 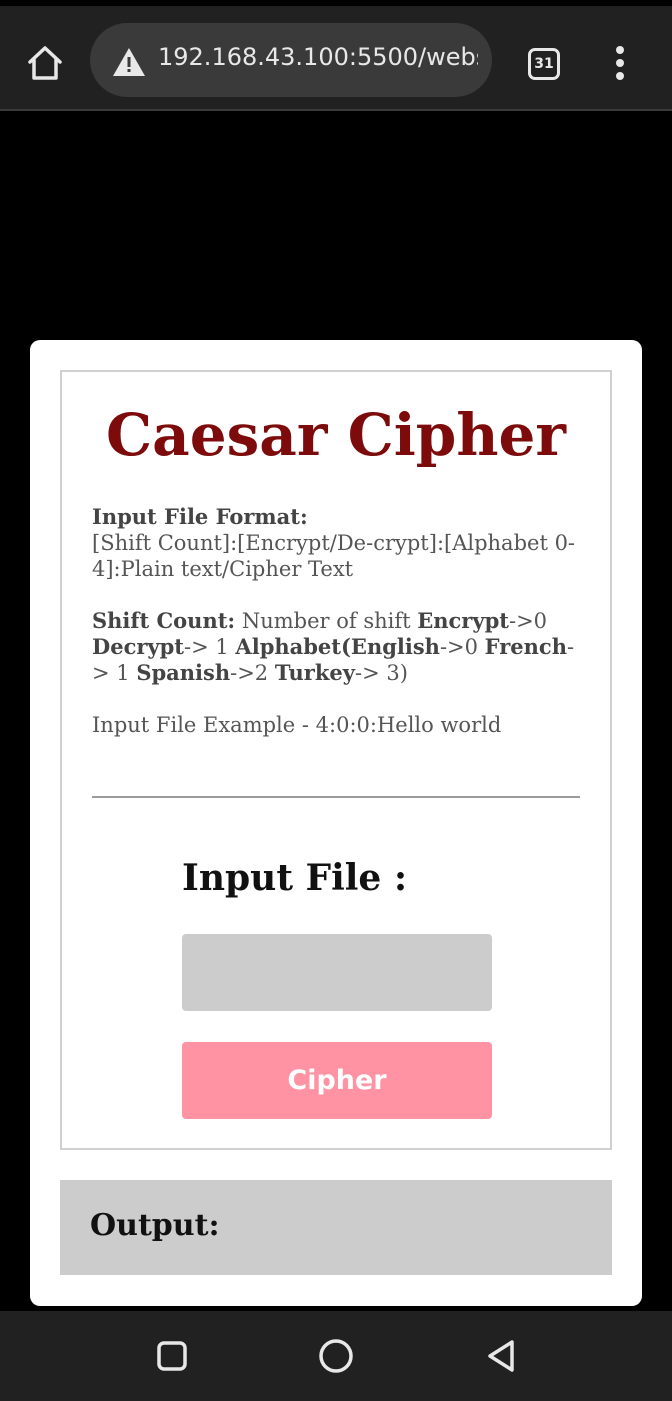 What do you see at coordinates (525, 646) in the screenshot?
I see `french-label: French` at bounding box center [525, 646].